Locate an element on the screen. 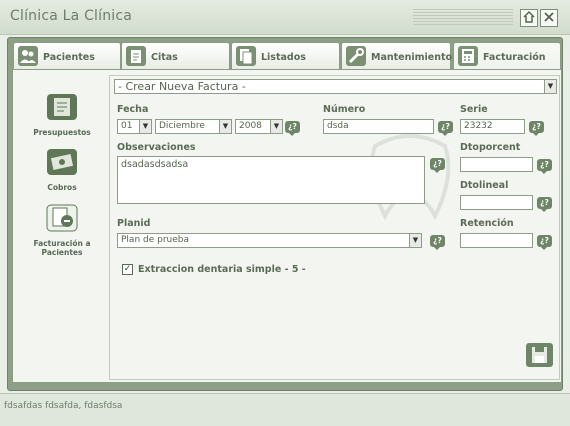 The height and width of the screenshot is (426, 570). retencion-input is located at coordinates (496, 240).